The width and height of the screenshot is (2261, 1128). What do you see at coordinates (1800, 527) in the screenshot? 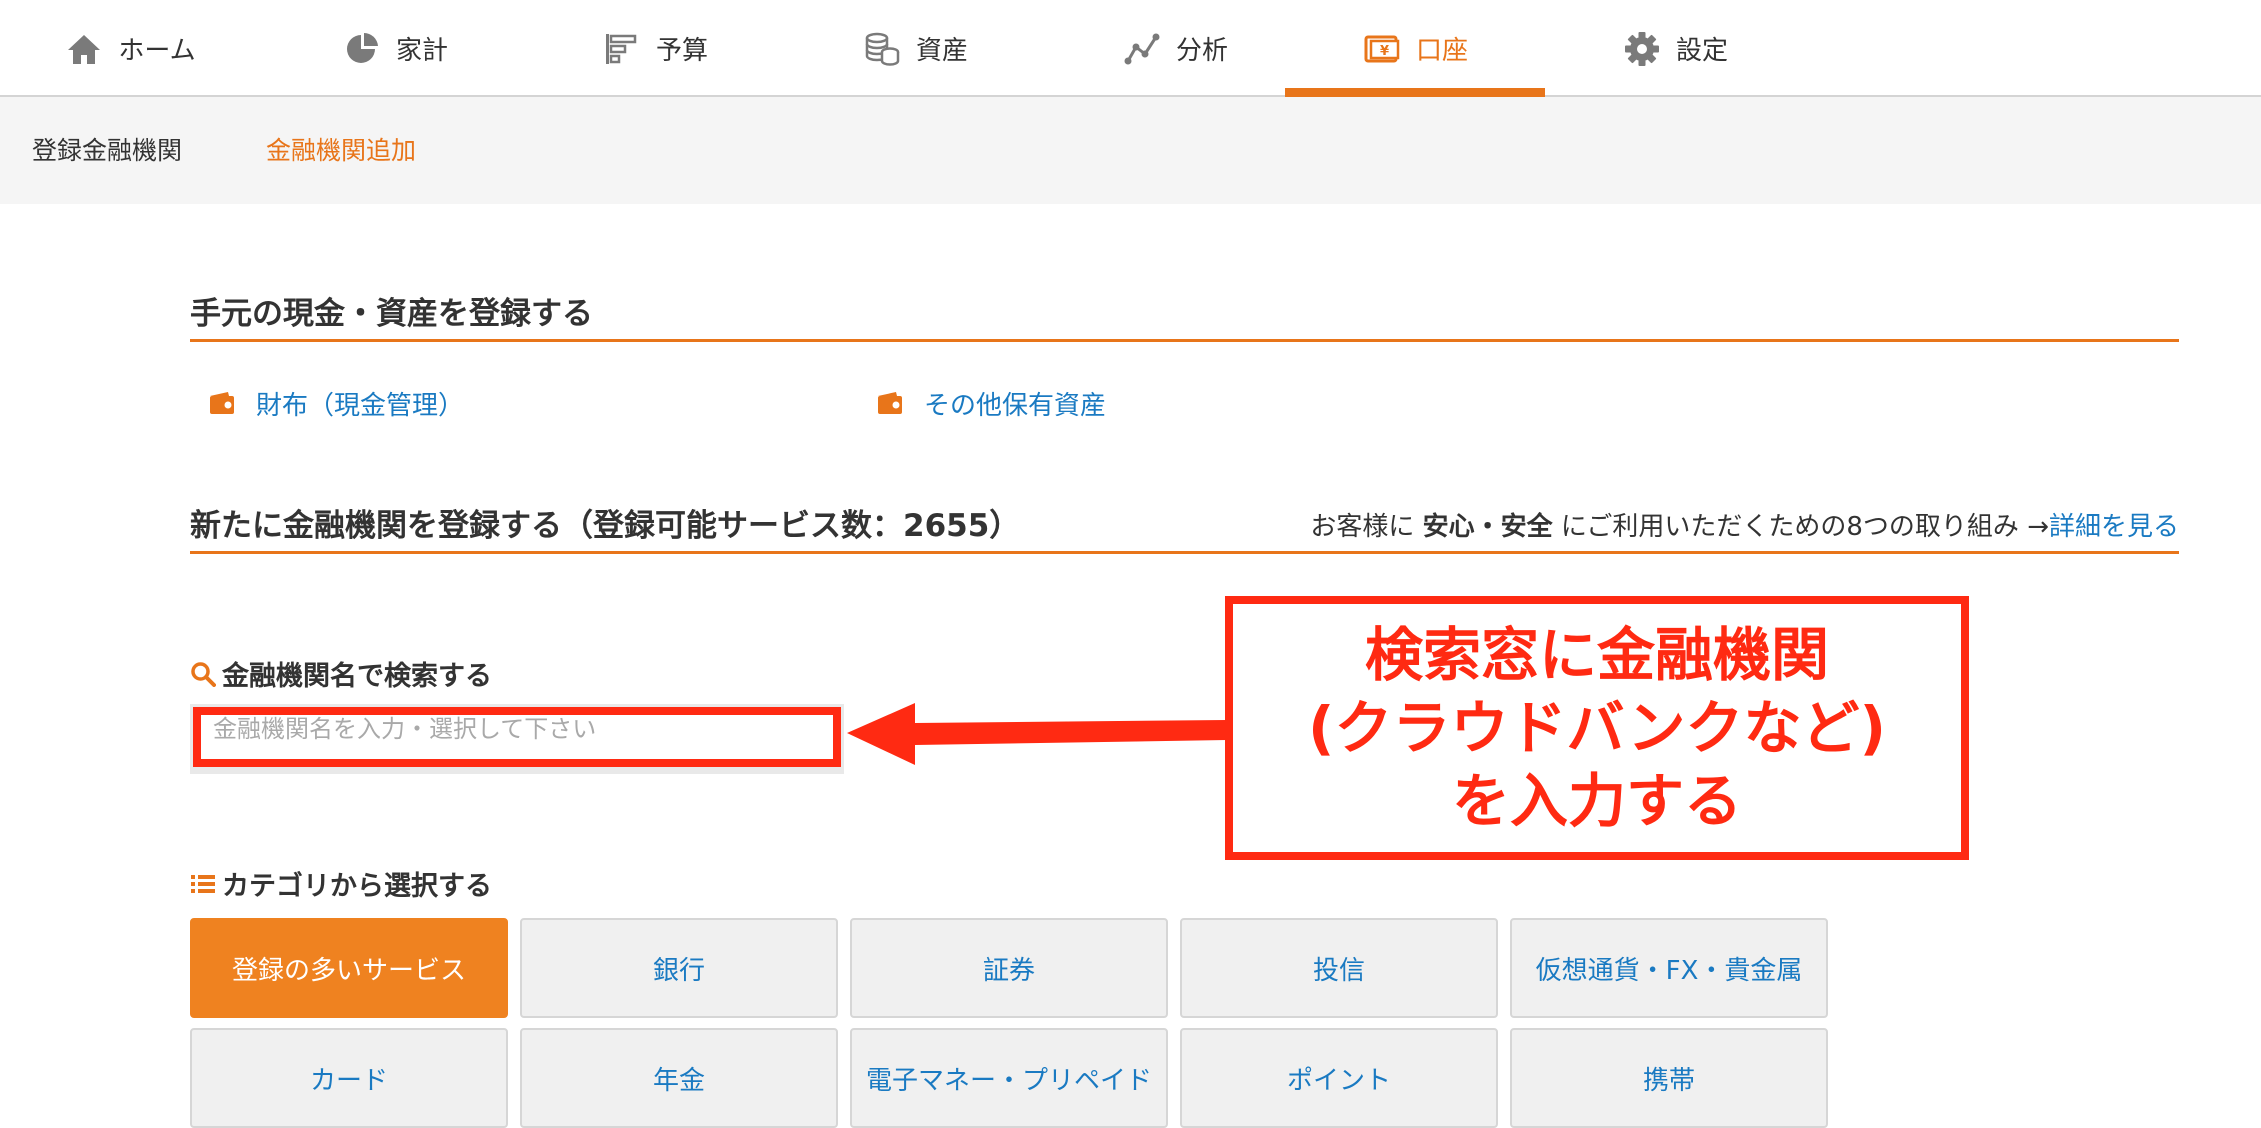
I see `security-notice-suffix: にご利用いただくための8つの取り組み →` at bounding box center [1800, 527].